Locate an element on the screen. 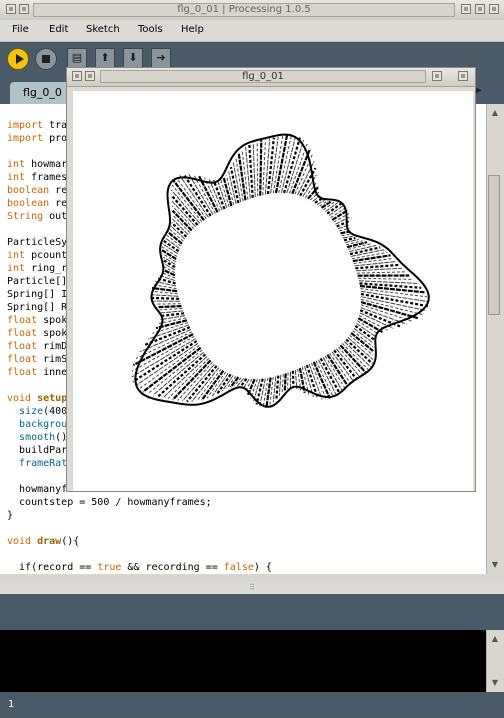 The width and height of the screenshot is (504, 718). code-token: boolean is located at coordinates (28, 190).